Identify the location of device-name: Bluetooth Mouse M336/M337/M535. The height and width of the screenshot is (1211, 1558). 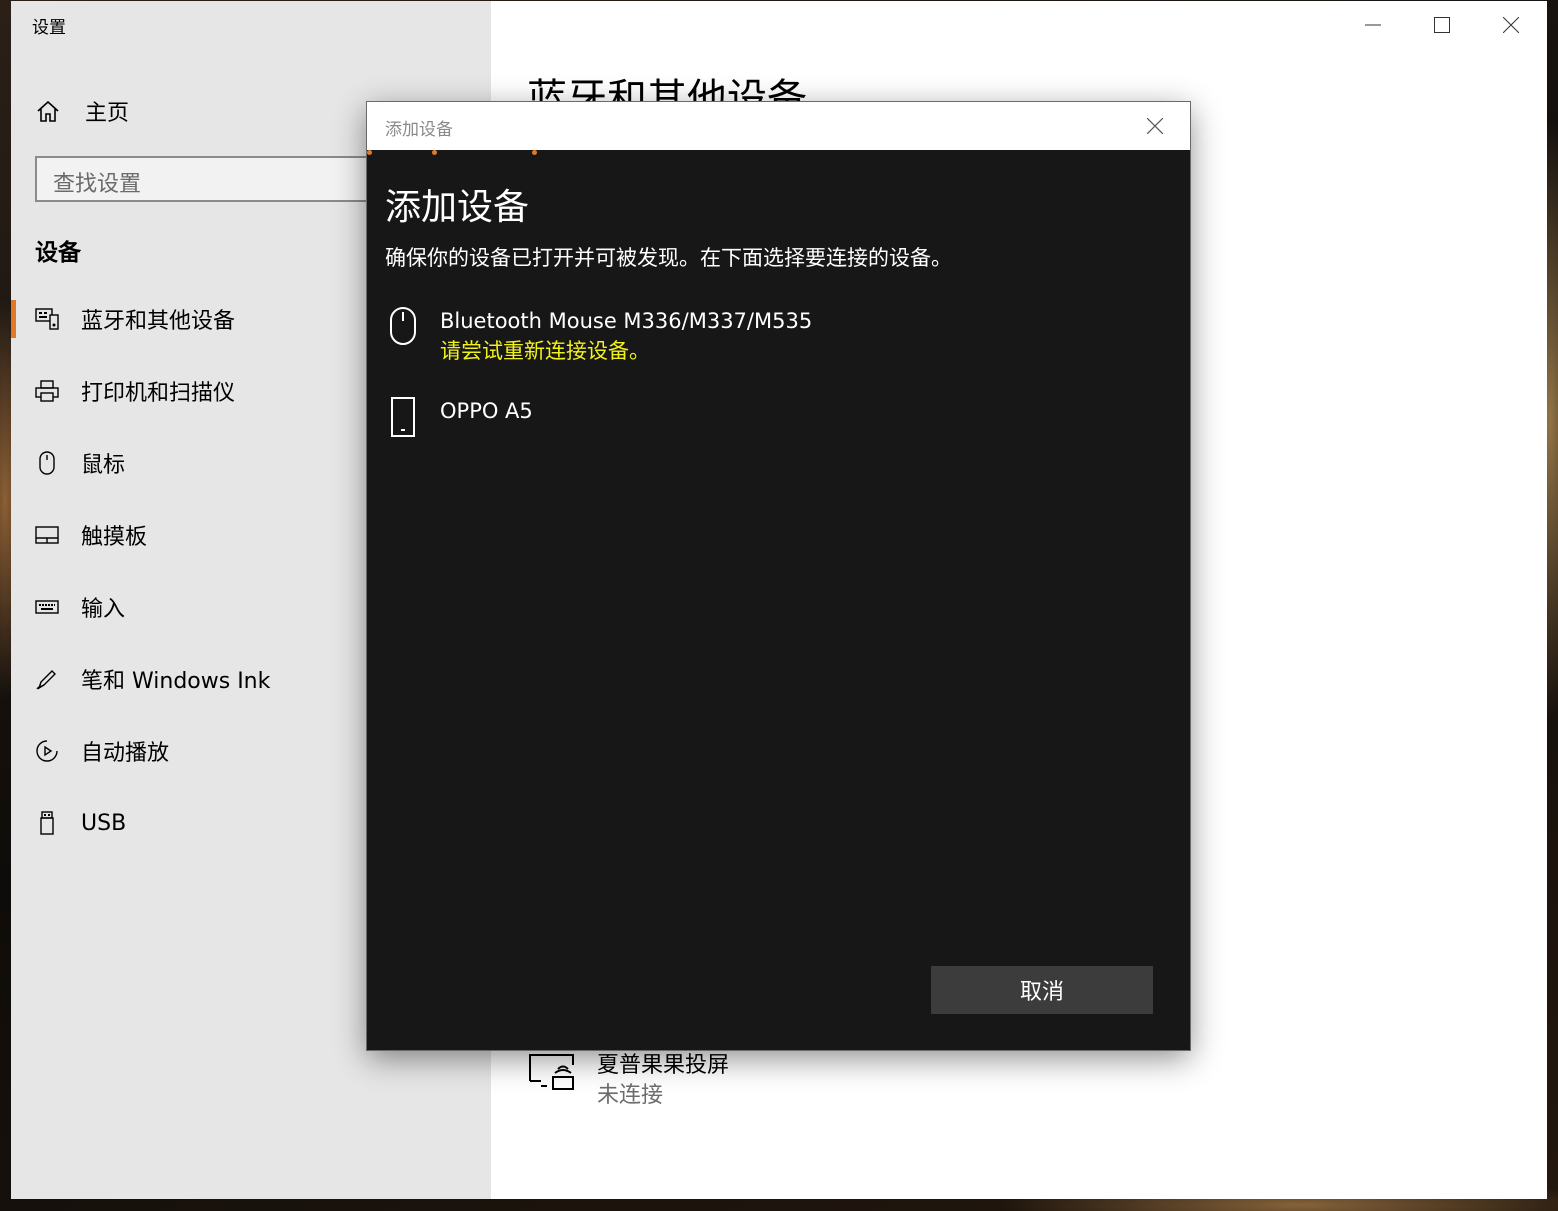
(626, 321).